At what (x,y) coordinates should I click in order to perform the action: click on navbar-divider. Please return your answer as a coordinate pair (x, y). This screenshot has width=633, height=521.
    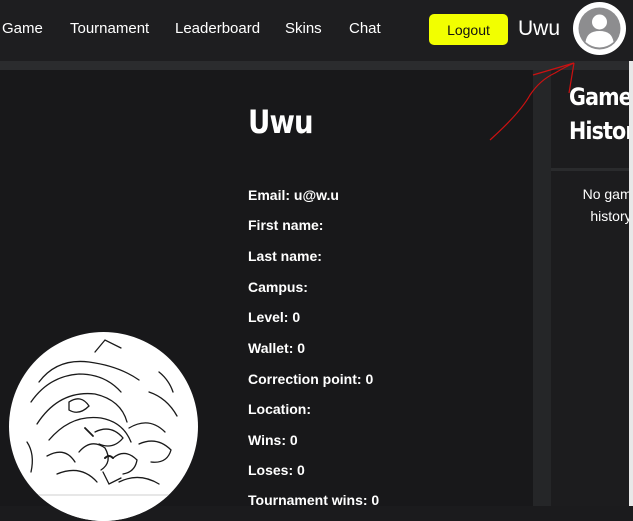
    Looking at the image, I should click on (316, 65).